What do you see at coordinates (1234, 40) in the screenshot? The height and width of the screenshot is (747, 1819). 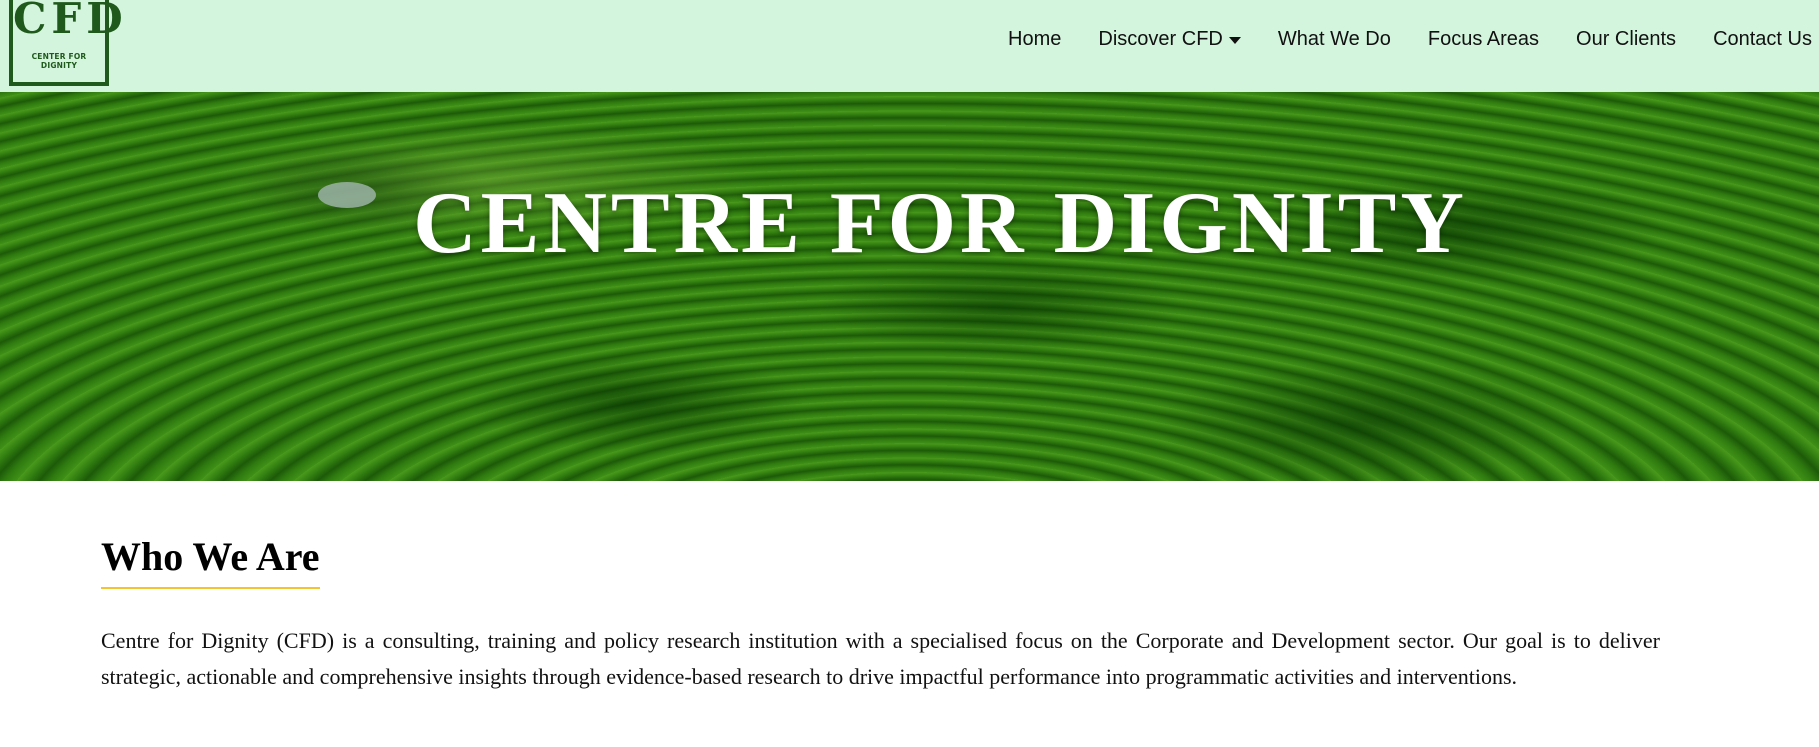 I see `caret-down-icon` at bounding box center [1234, 40].